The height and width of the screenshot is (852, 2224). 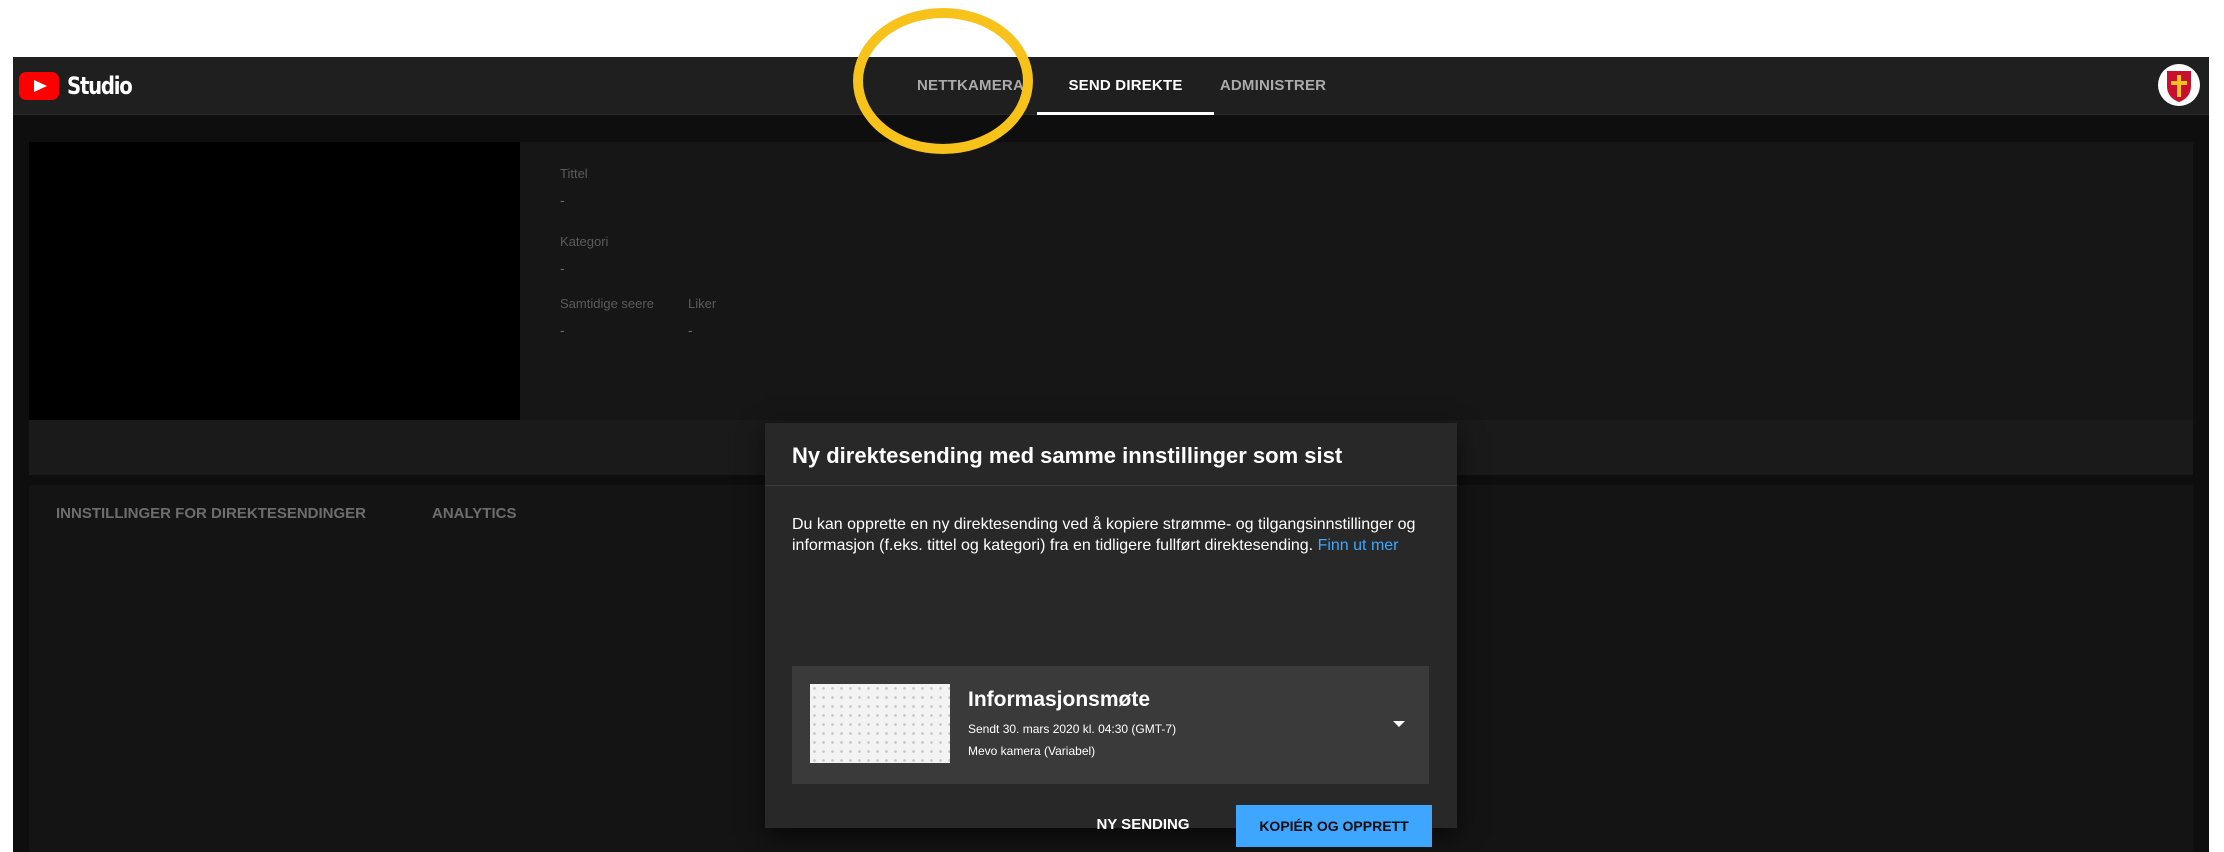 I want to click on studio-logo: Studio, so click(x=82, y=86).